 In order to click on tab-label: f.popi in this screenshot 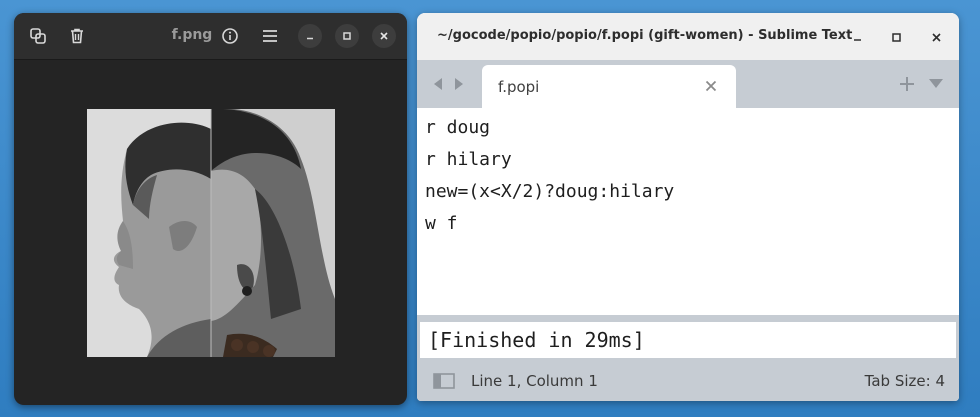, I will do `click(519, 87)`.